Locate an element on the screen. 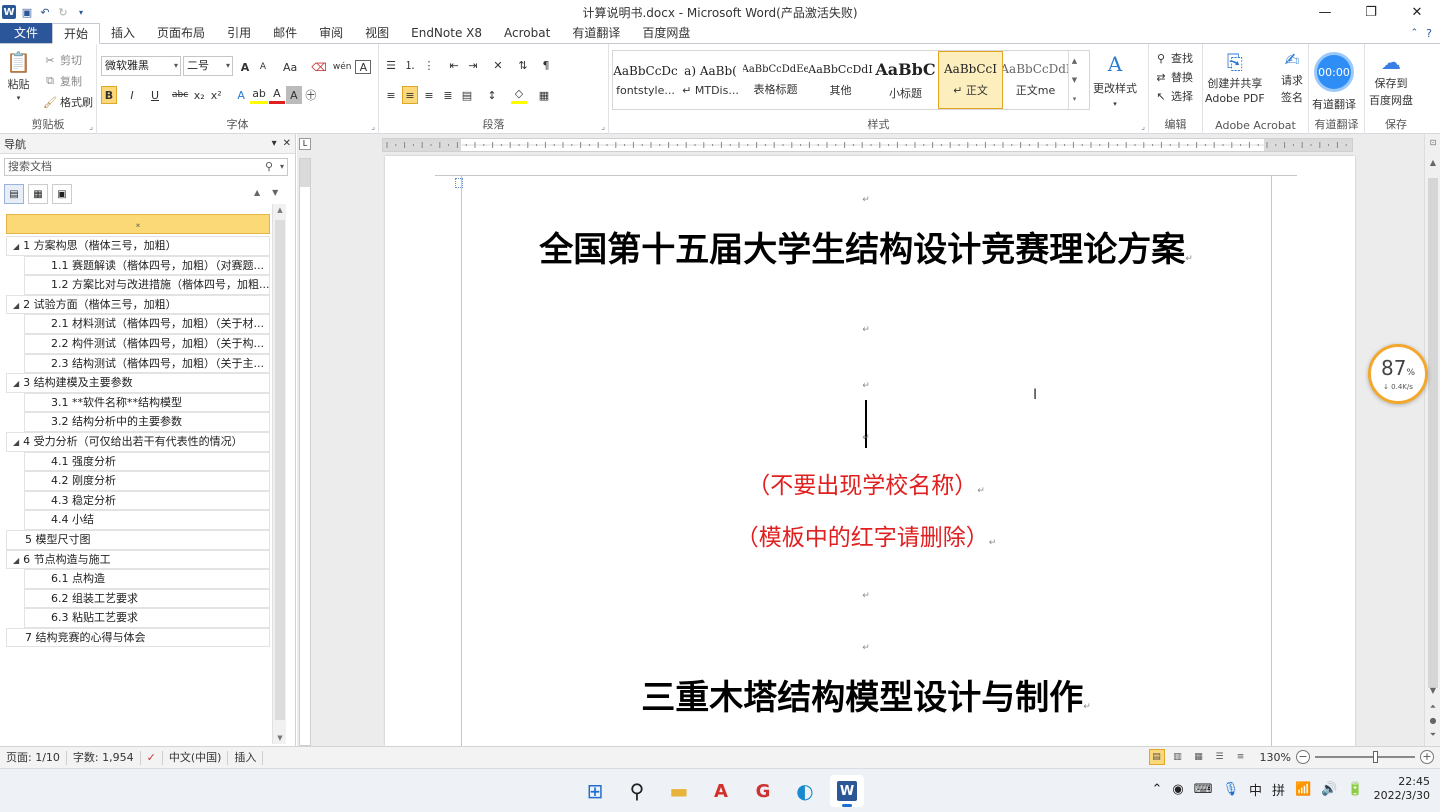 This screenshot has height=812, width=1440. style-item: AaBbCcDdI 其他 is located at coordinates (840, 80).